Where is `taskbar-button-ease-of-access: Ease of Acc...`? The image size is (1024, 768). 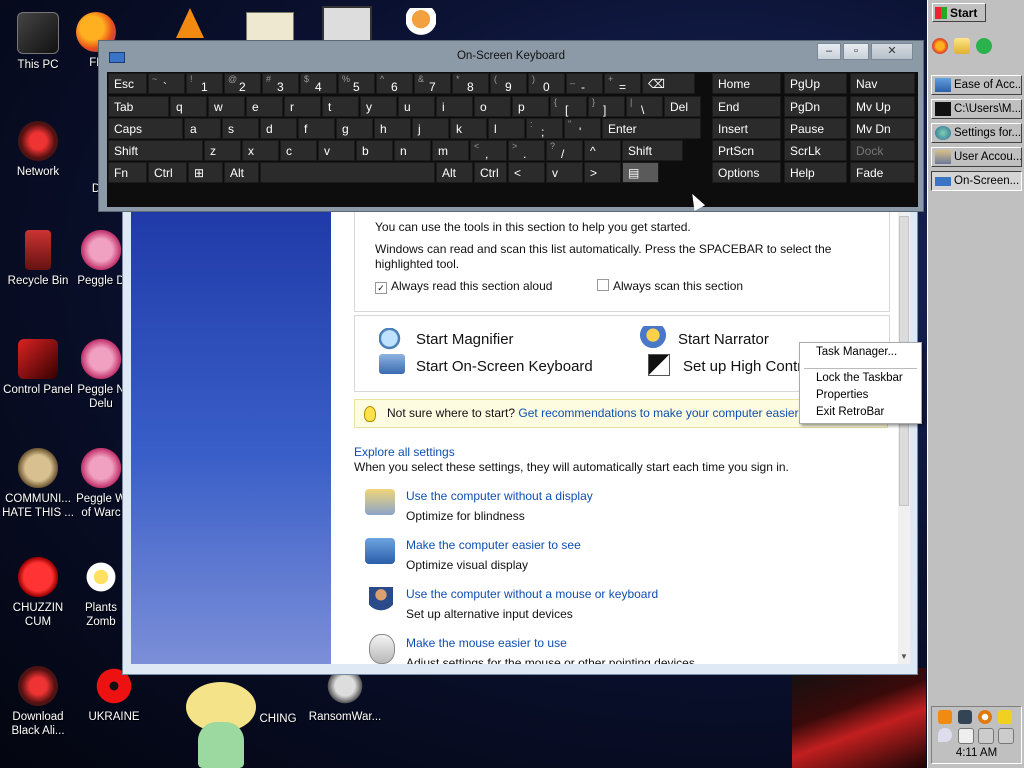
taskbar-button-ease-of-access: Ease of Acc... is located at coordinates (976, 85).